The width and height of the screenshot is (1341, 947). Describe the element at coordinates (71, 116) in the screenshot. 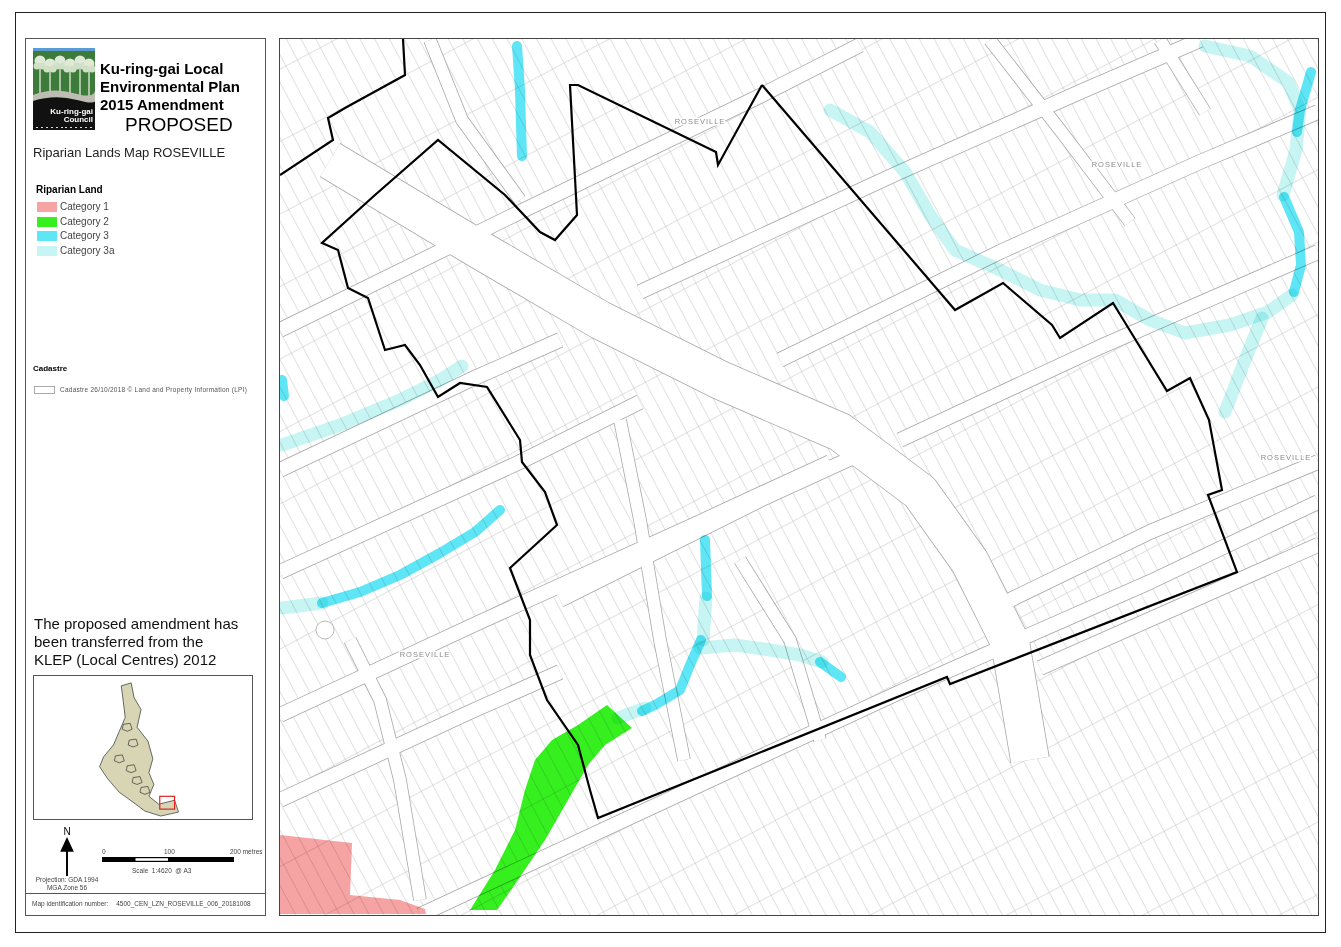

I see `logo-text: Ku-ring-gai Council` at that location.